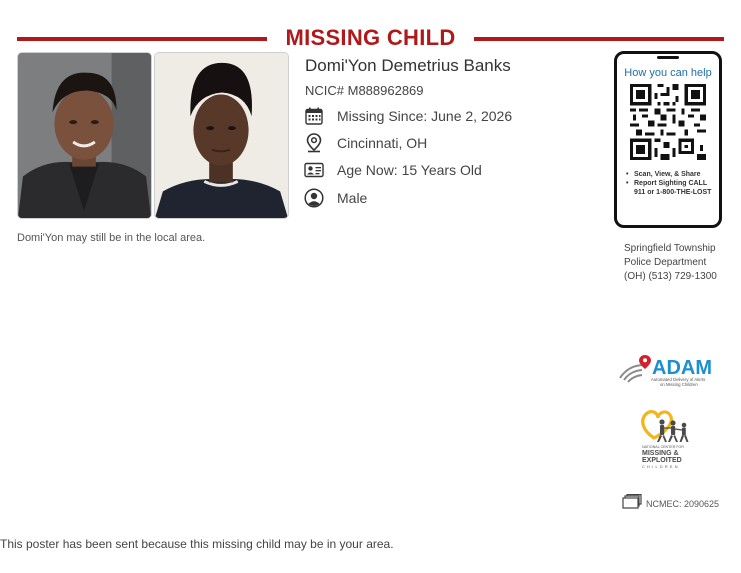 Image resolution: width=741 pixels, height=573 pixels. I want to click on ncmec-line-3: EXPLOITED, so click(662, 460).